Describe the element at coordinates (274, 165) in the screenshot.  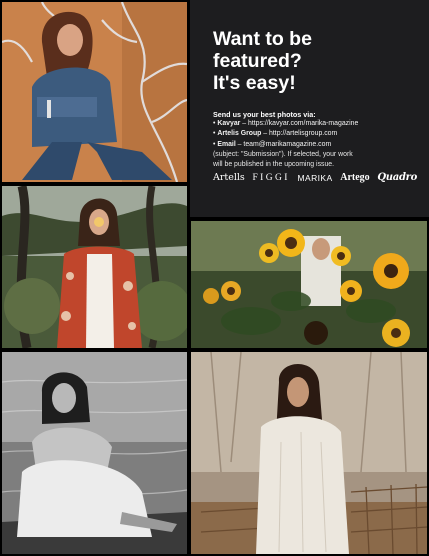
I see `submission-note: will be published in the upcoming issue.` at that location.